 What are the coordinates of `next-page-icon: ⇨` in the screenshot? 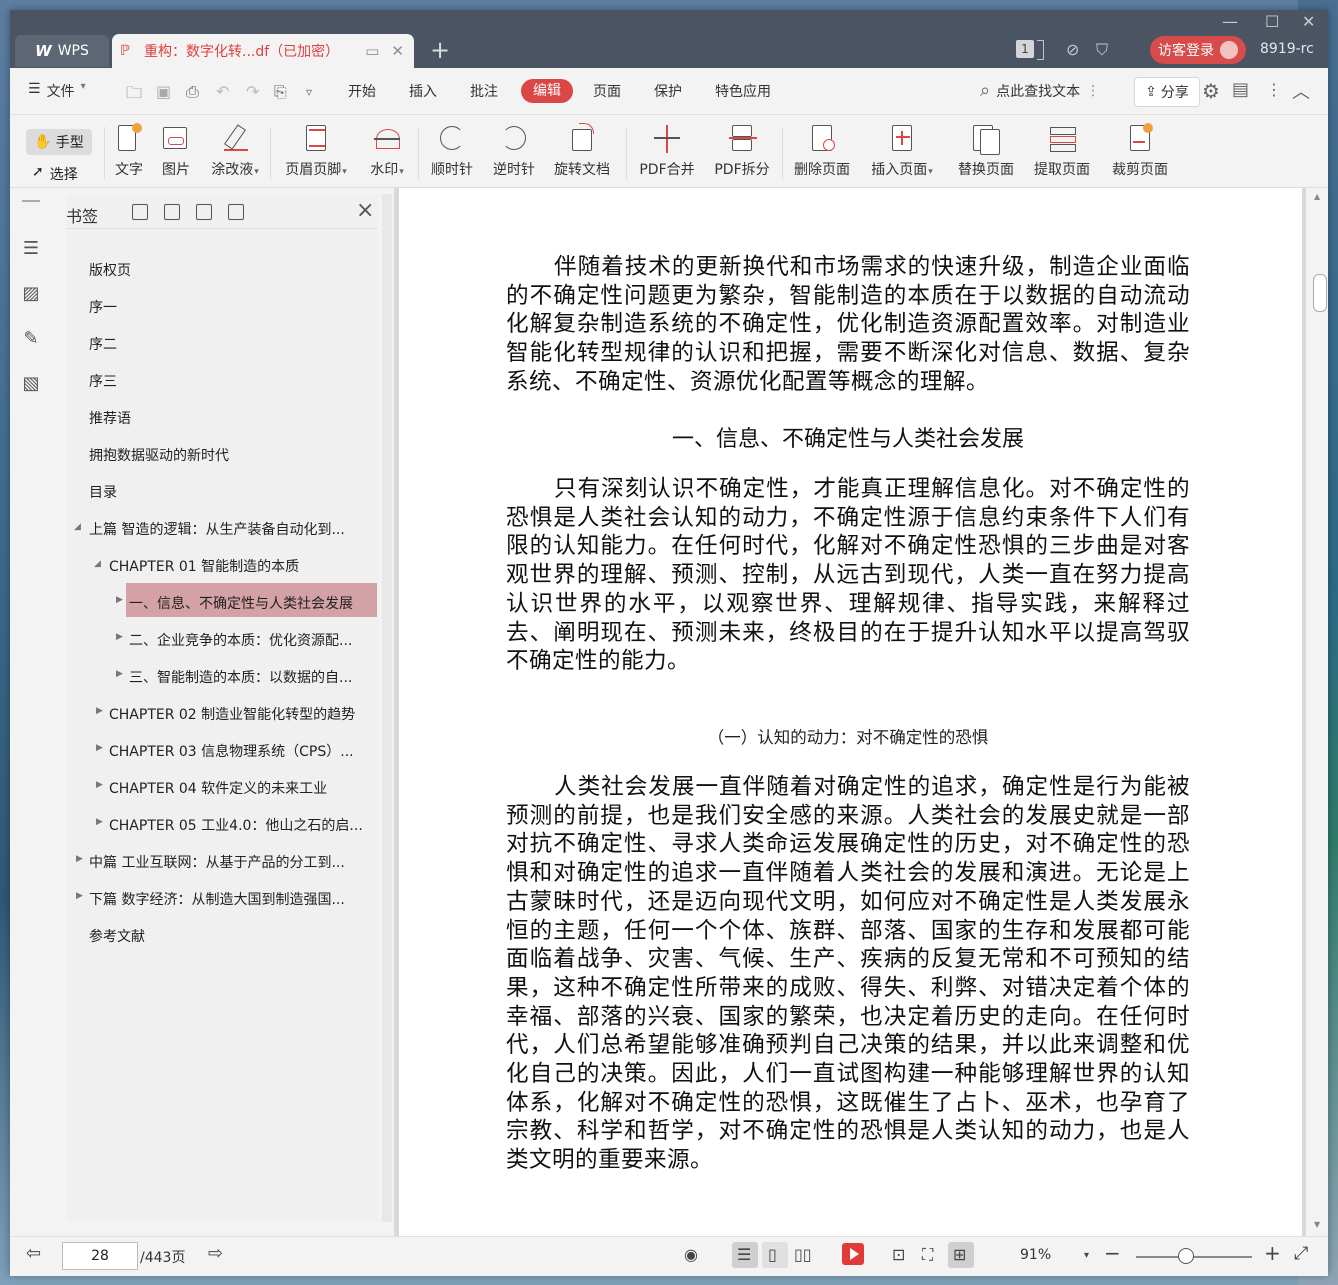 It's located at (215, 1253).